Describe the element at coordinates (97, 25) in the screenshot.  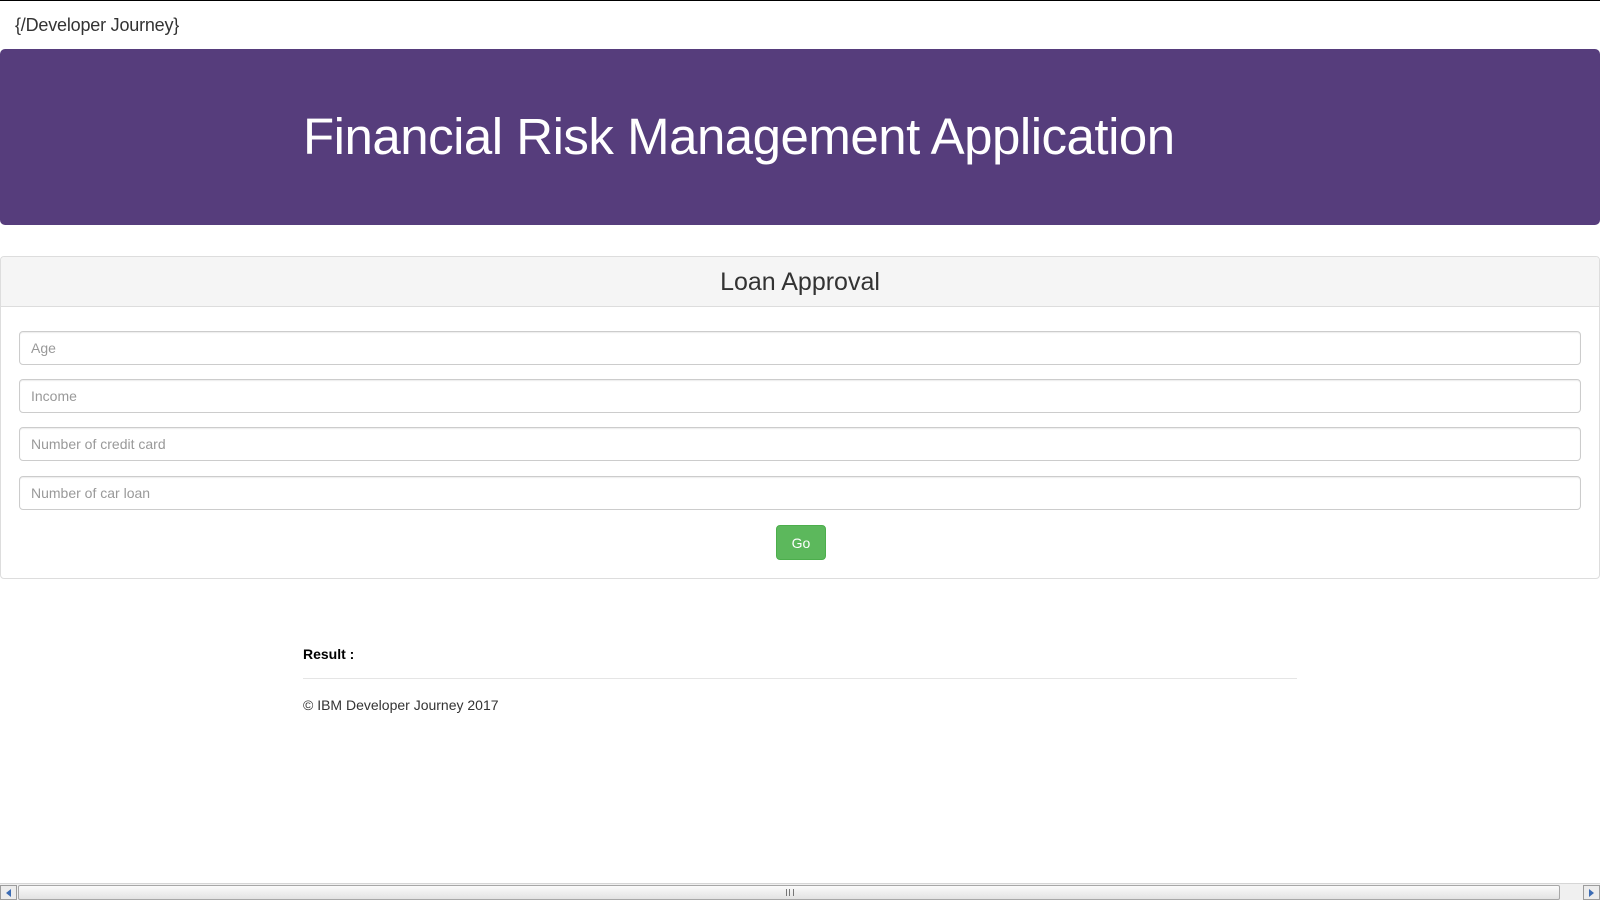
I see `navbar-brand-link: {/Developer Journey}` at that location.